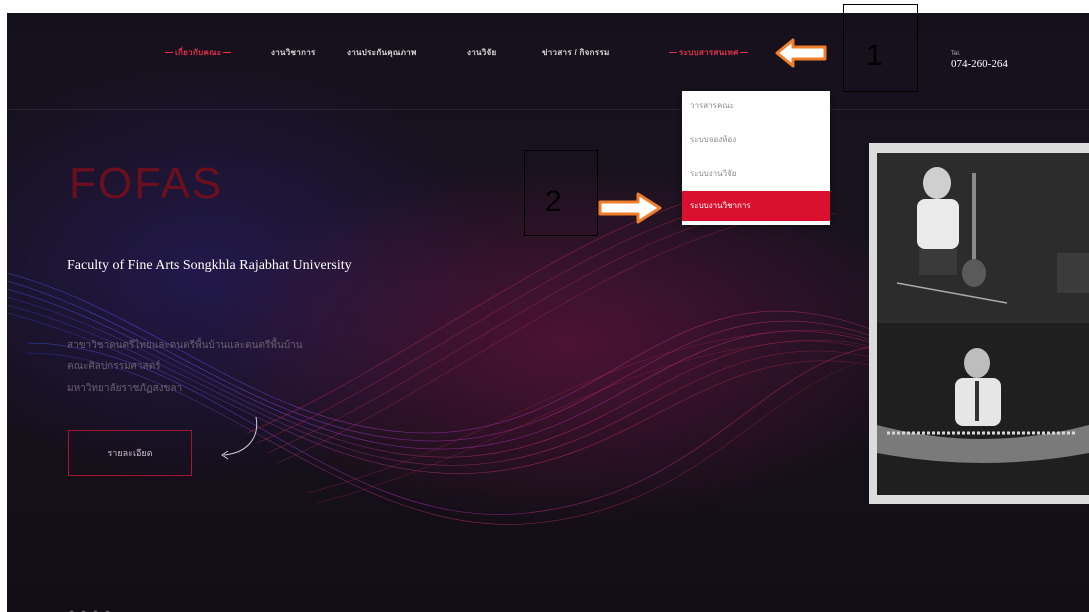 Image resolution: width=1089 pixels, height=612 pixels. What do you see at coordinates (553, 201) in the screenshot?
I see `annotation-number: 2` at bounding box center [553, 201].